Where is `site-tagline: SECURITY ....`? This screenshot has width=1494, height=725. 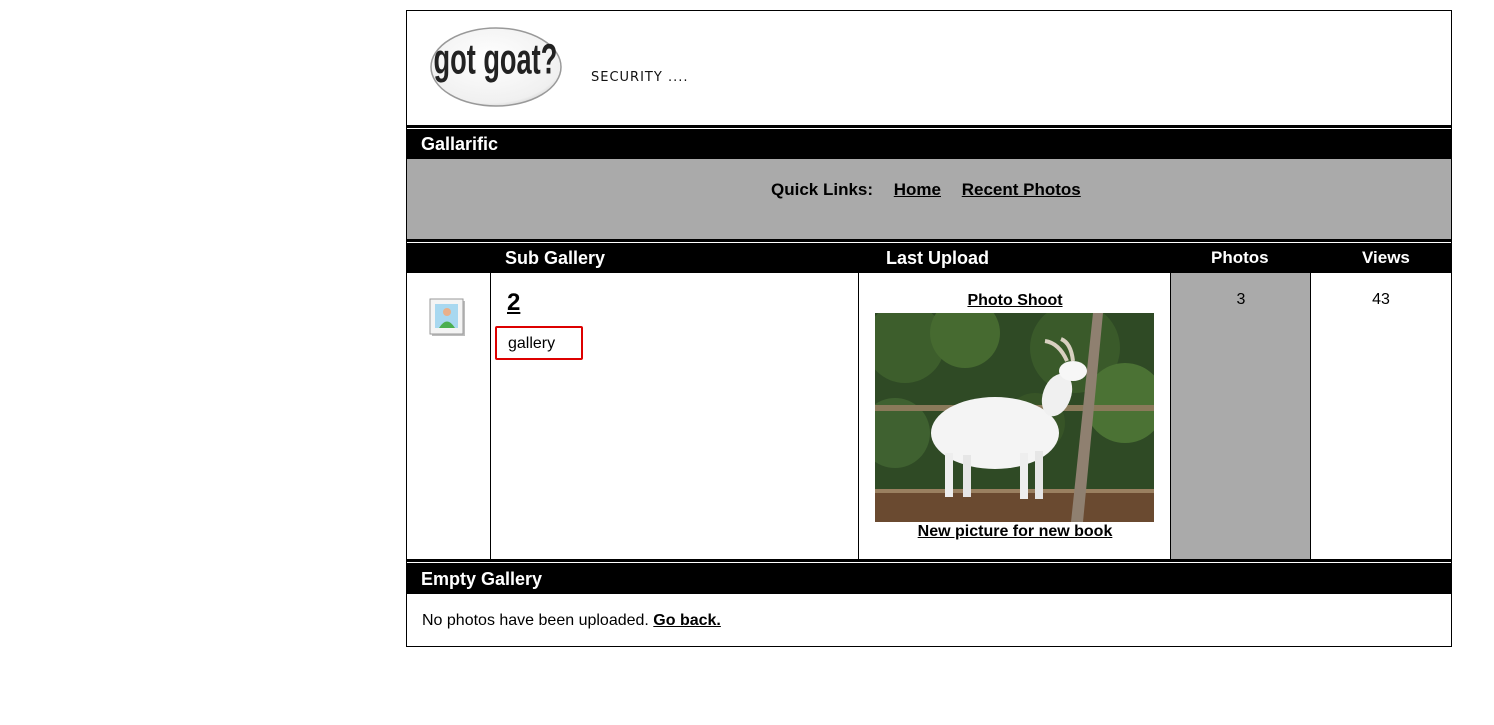 site-tagline: SECURITY .... is located at coordinates (640, 77).